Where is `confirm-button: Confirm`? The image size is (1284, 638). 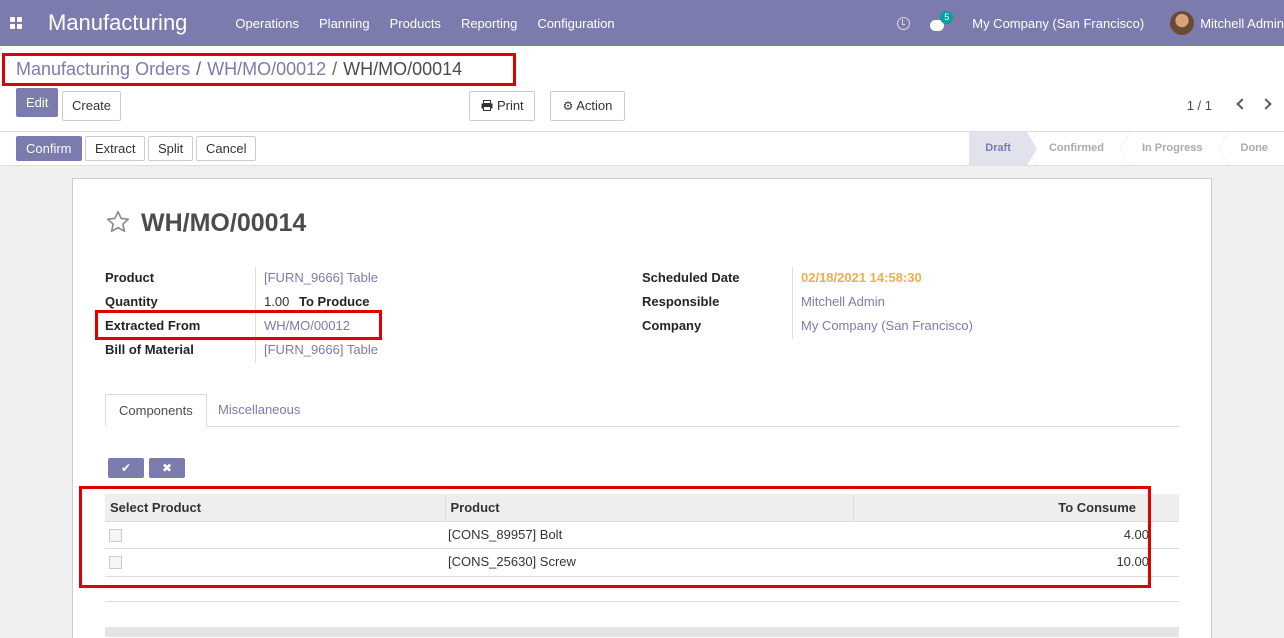 confirm-button: Confirm is located at coordinates (49, 148).